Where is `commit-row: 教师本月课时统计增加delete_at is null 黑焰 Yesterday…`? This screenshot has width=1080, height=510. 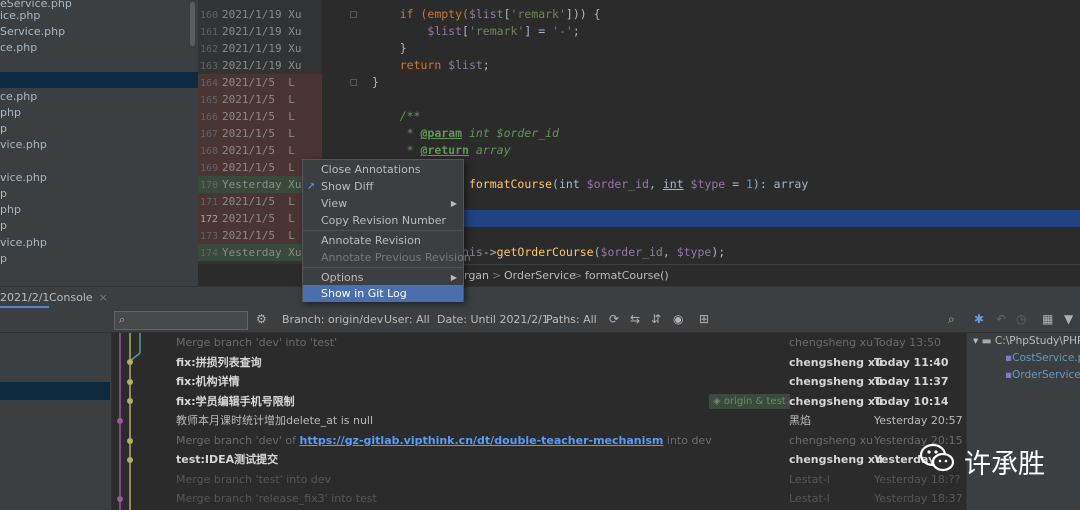 commit-row: 教师本月课时统计增加delete_at is null 黑焰 Yesterday… is located at coordinates (539, 421).